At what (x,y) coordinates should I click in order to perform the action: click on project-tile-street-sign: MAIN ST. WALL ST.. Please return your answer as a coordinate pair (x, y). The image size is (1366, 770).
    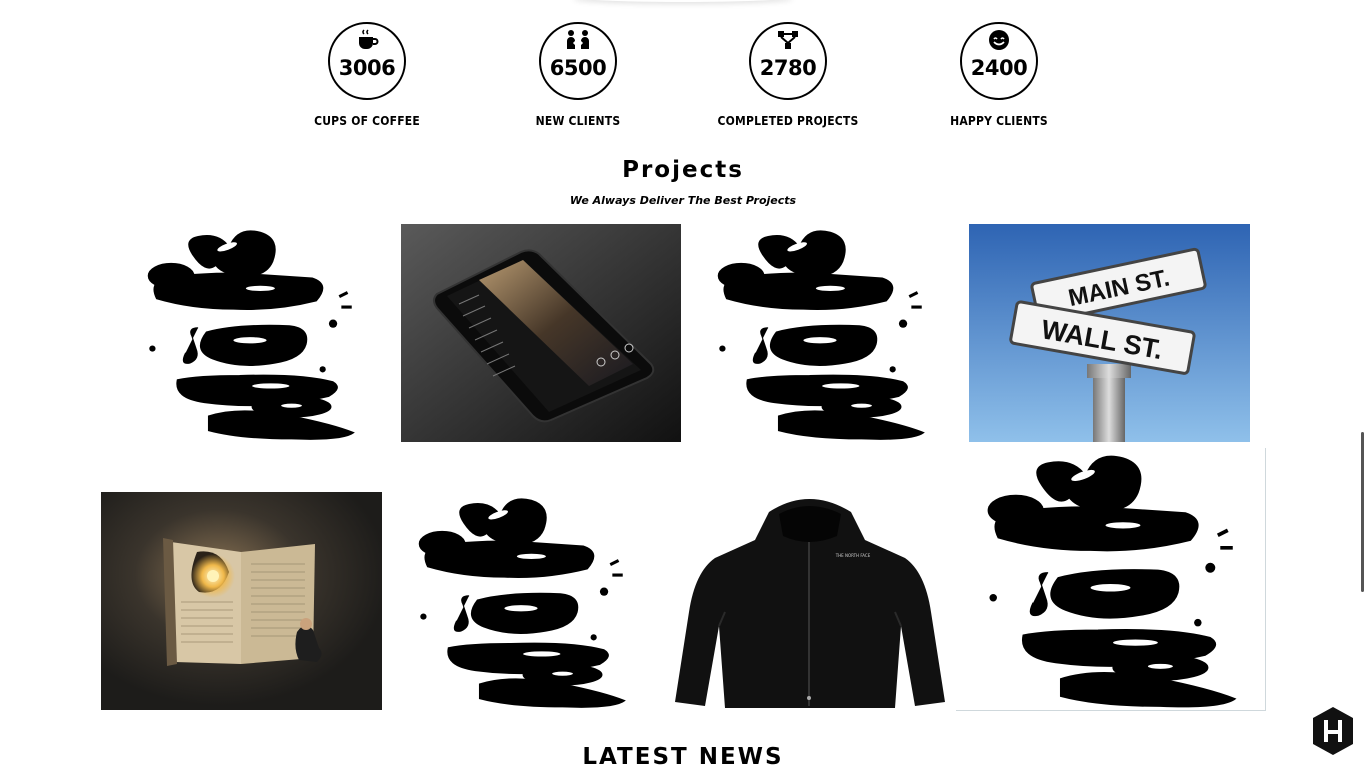
    Looking at the image, I should click on (1109, 333).